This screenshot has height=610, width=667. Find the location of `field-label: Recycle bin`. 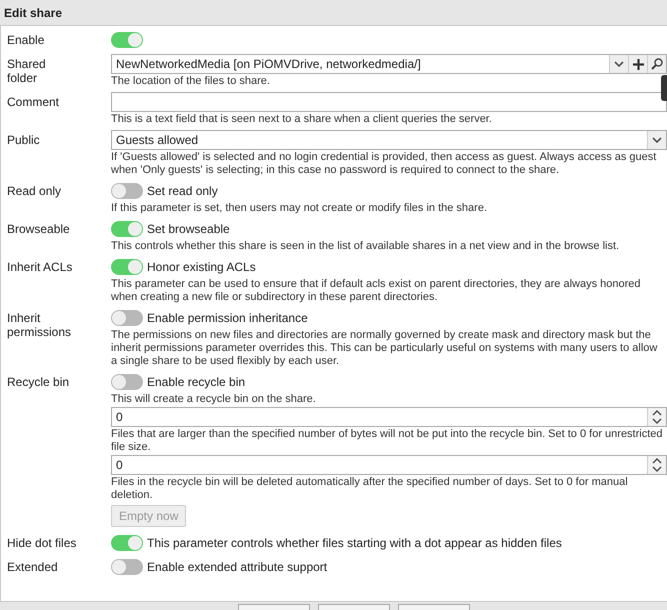

field-label: Recycle bin is located at coordinates (38, 382).